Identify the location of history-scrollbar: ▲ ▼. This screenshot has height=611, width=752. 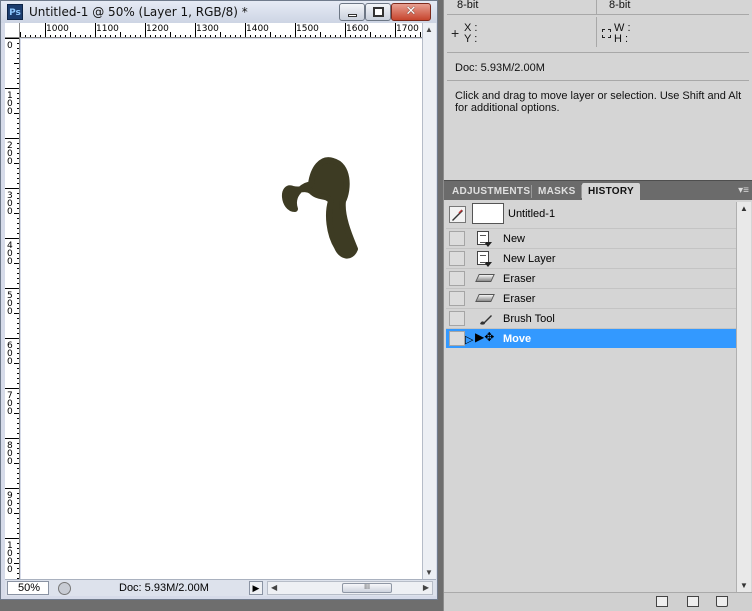
(743, 397).